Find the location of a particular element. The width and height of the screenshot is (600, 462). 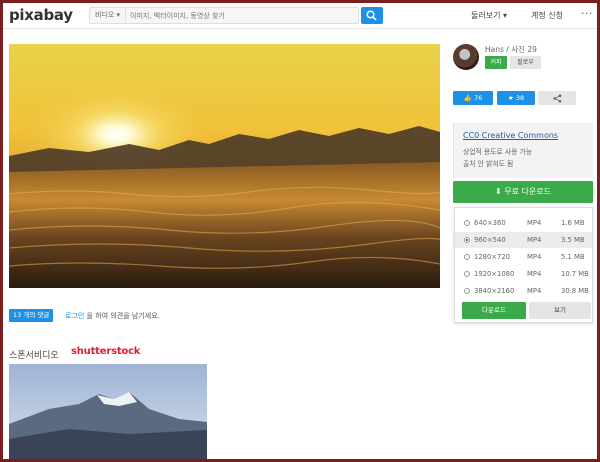

share-icon is located at coordinates (557, 98).